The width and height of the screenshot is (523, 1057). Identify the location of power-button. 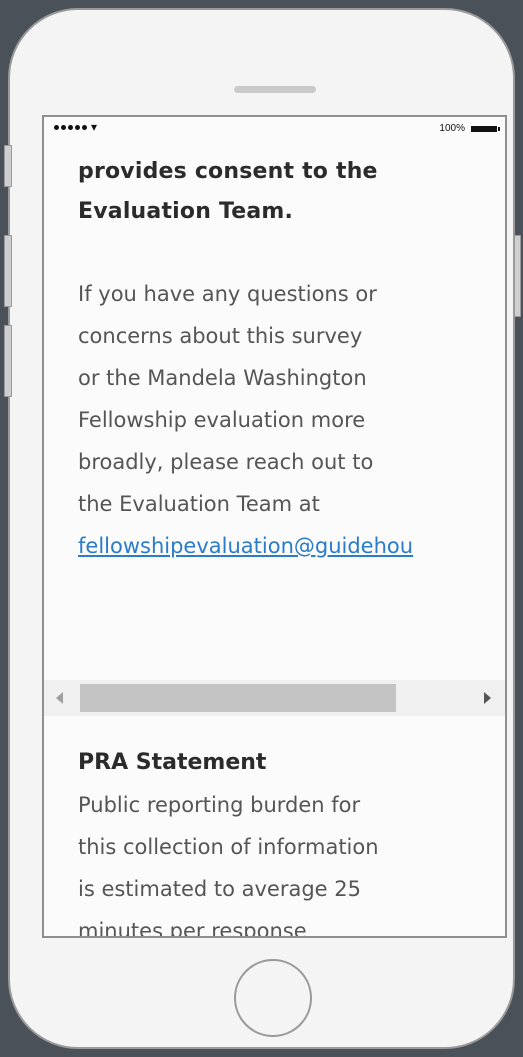
(517, 276).